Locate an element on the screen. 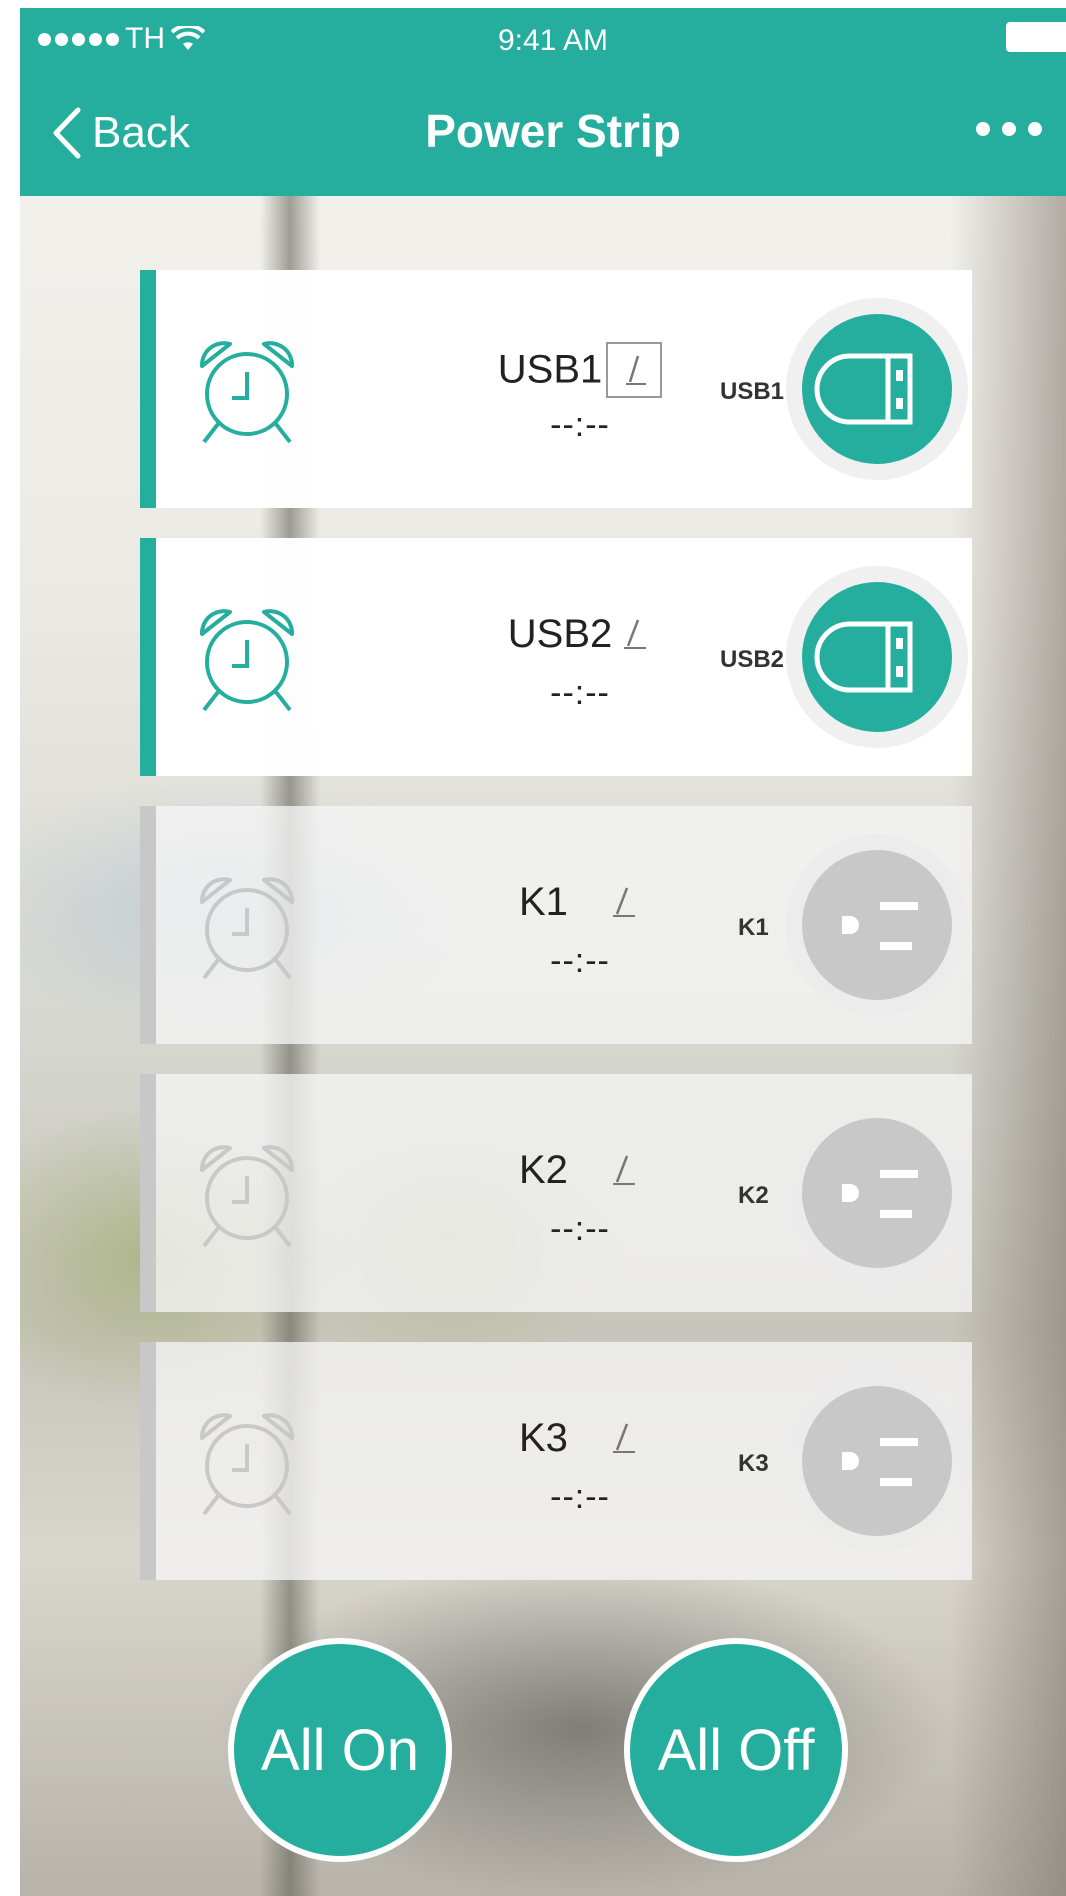 The width and height of the screenshot is (1066, 1896). status-bar: TH 9:41 AM is located at coordinates (543, 37).